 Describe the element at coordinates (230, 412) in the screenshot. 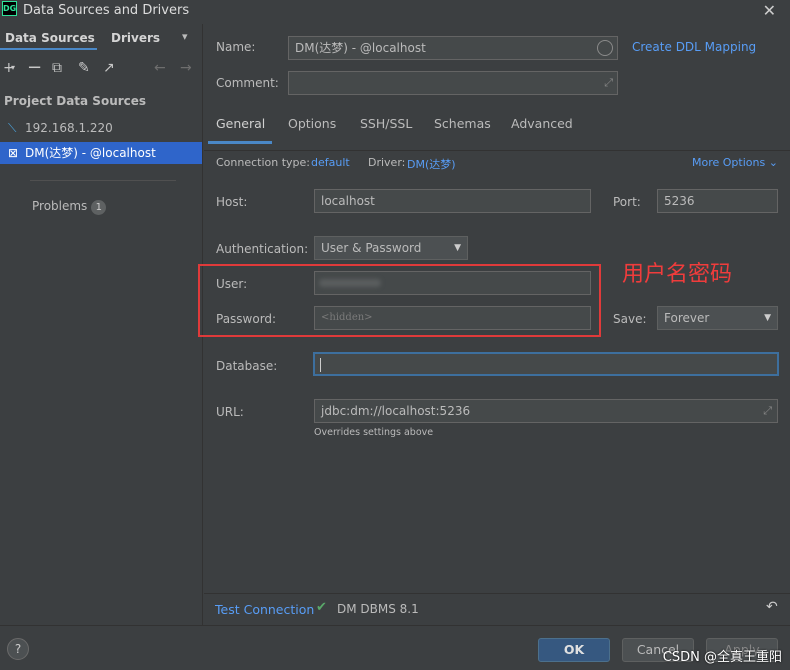

I see `url-label: URL:` at that location.